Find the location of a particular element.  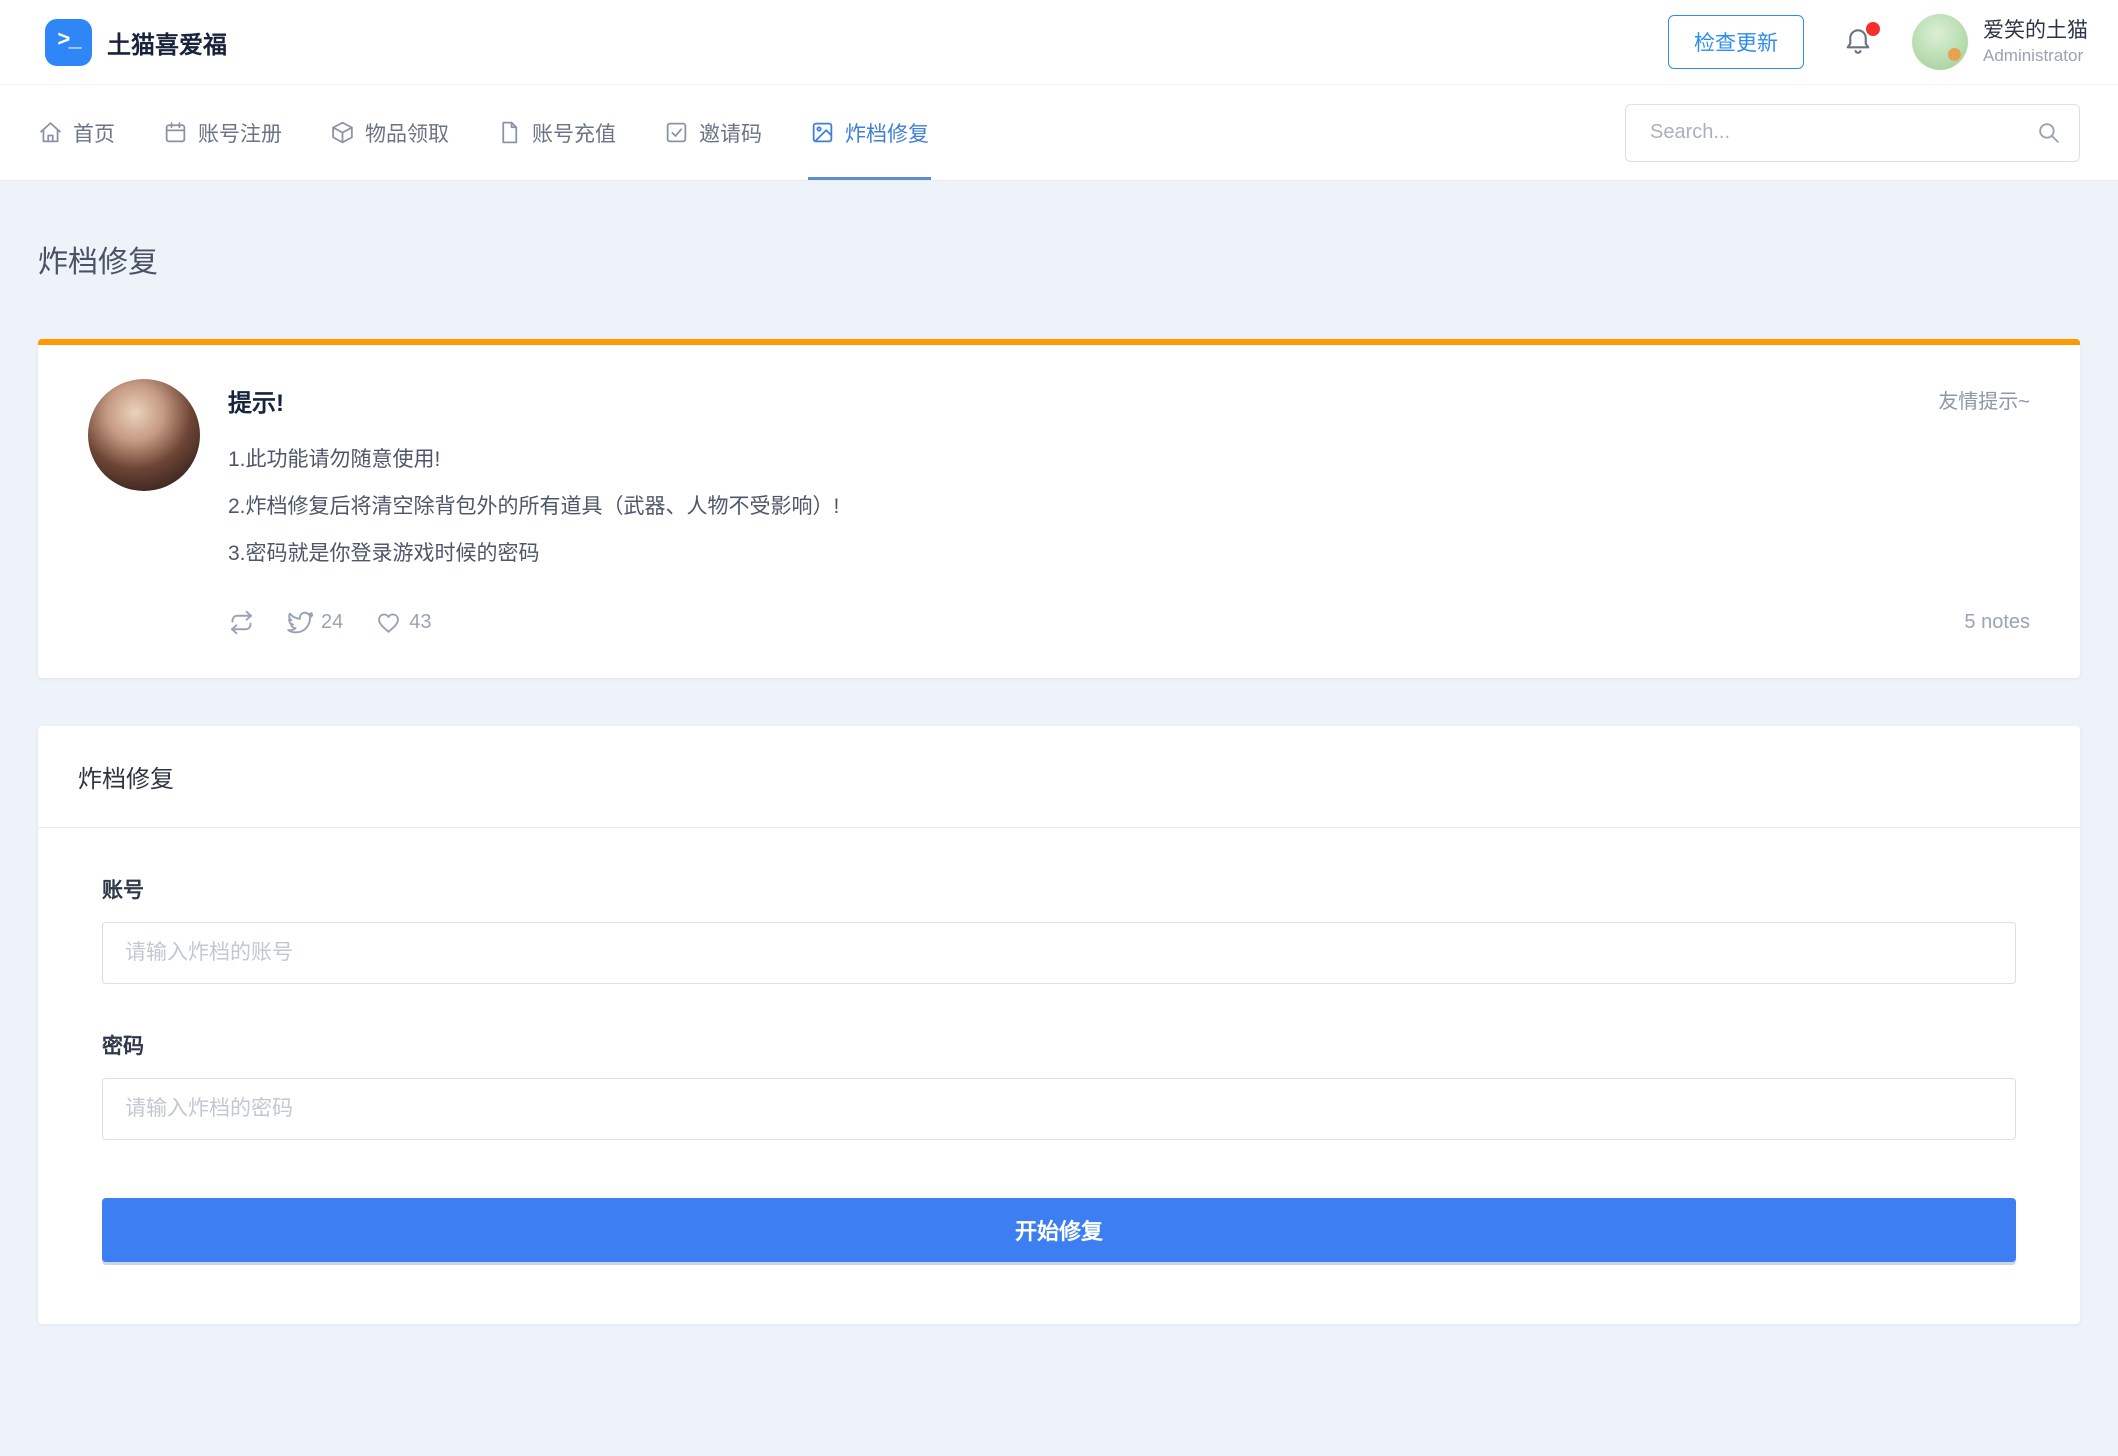

tab-label: 炸档修复 is located at coordinates (887, 134).